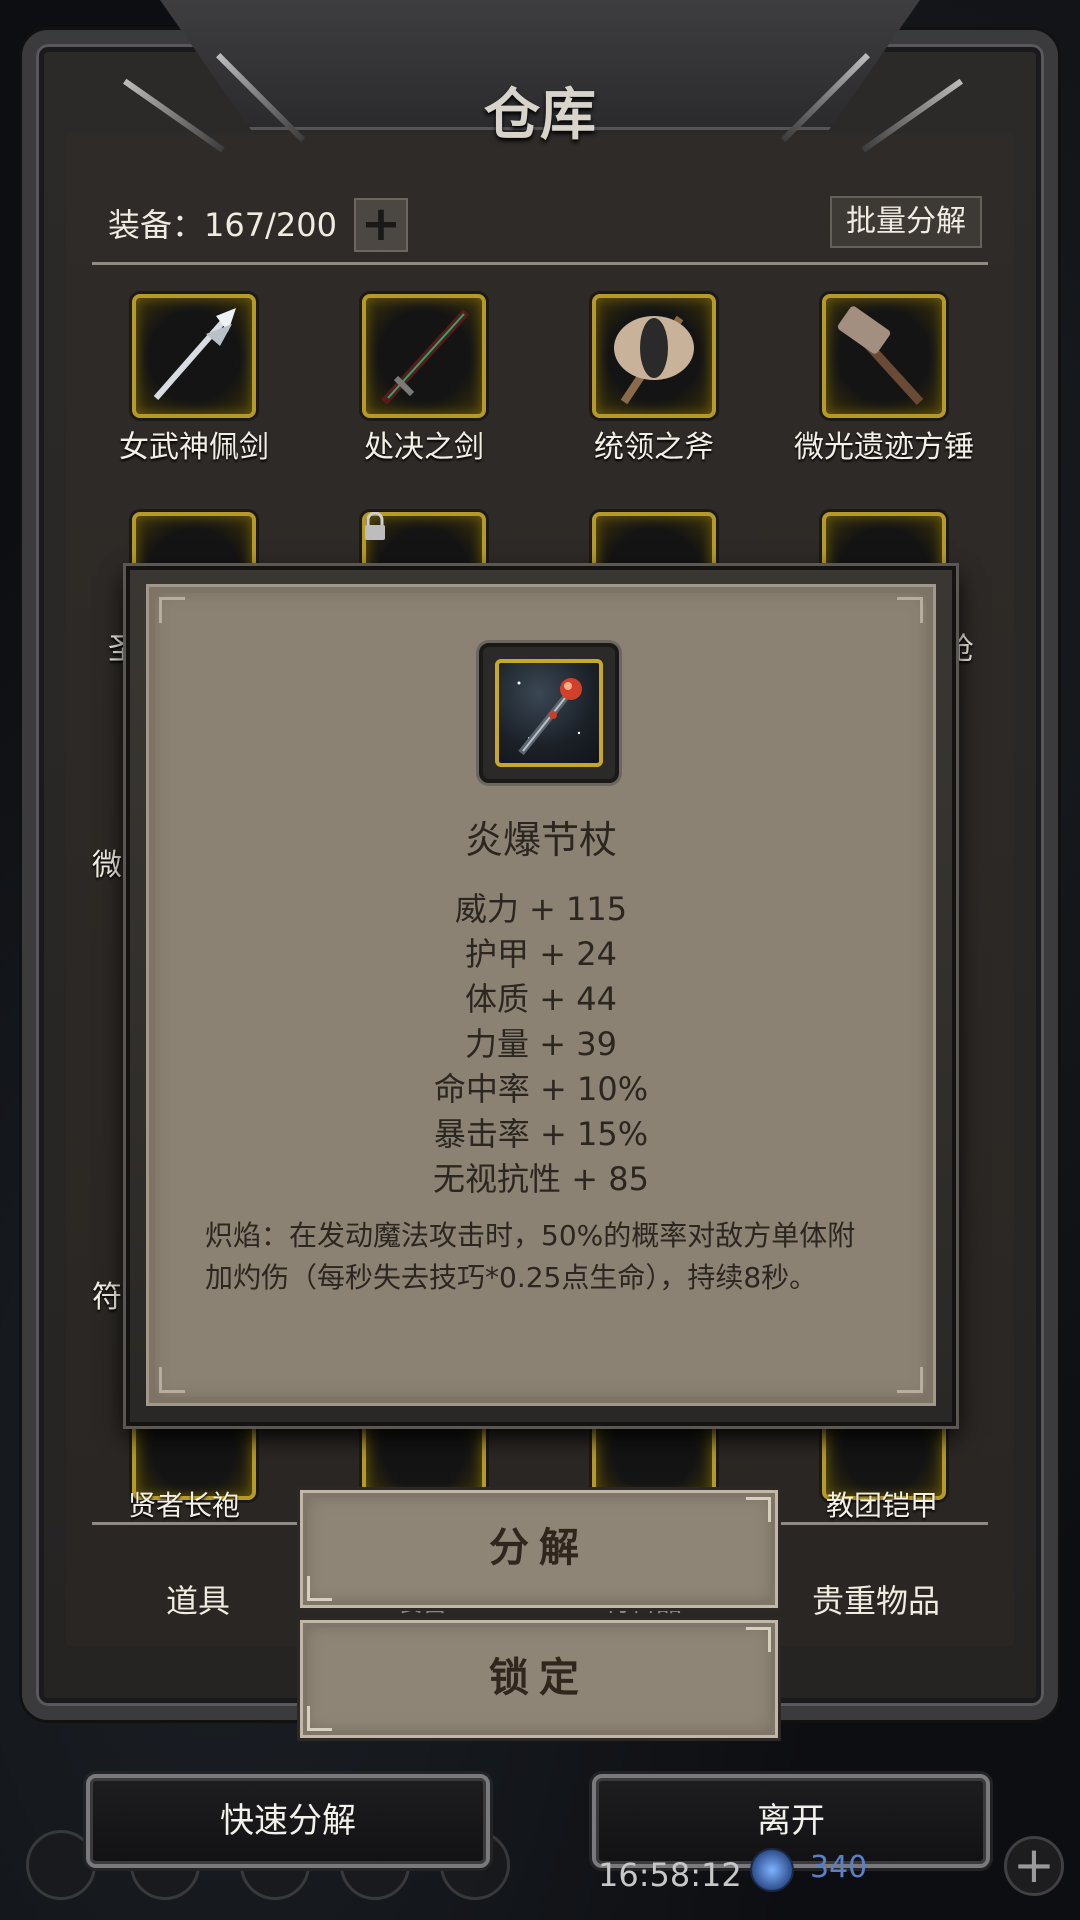  Describe the element at coordinates (884, 356) in the screenshot. I see `warehammer-icon` at that location.